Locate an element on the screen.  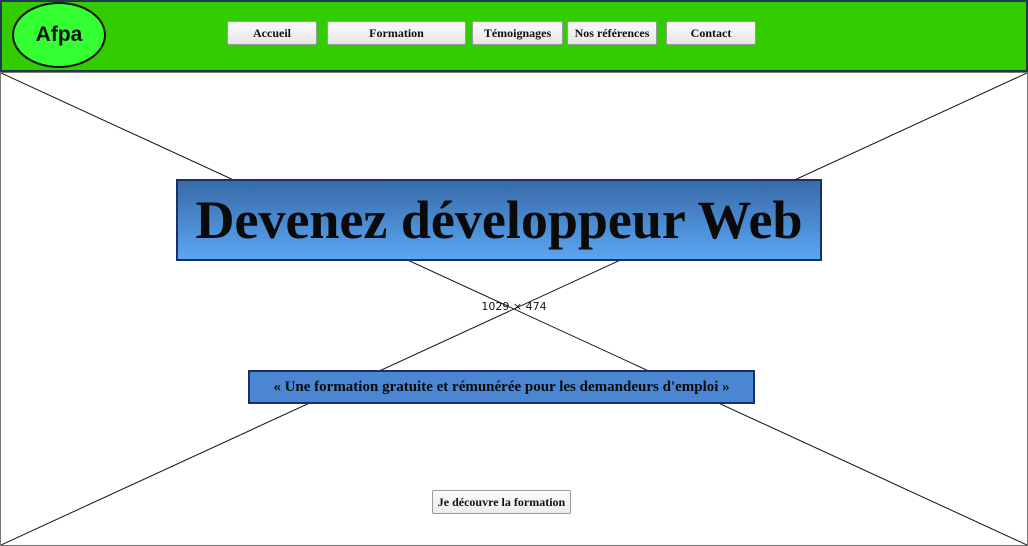
nav-button-nos-references: Nos références is located at coordinates (612, 33).